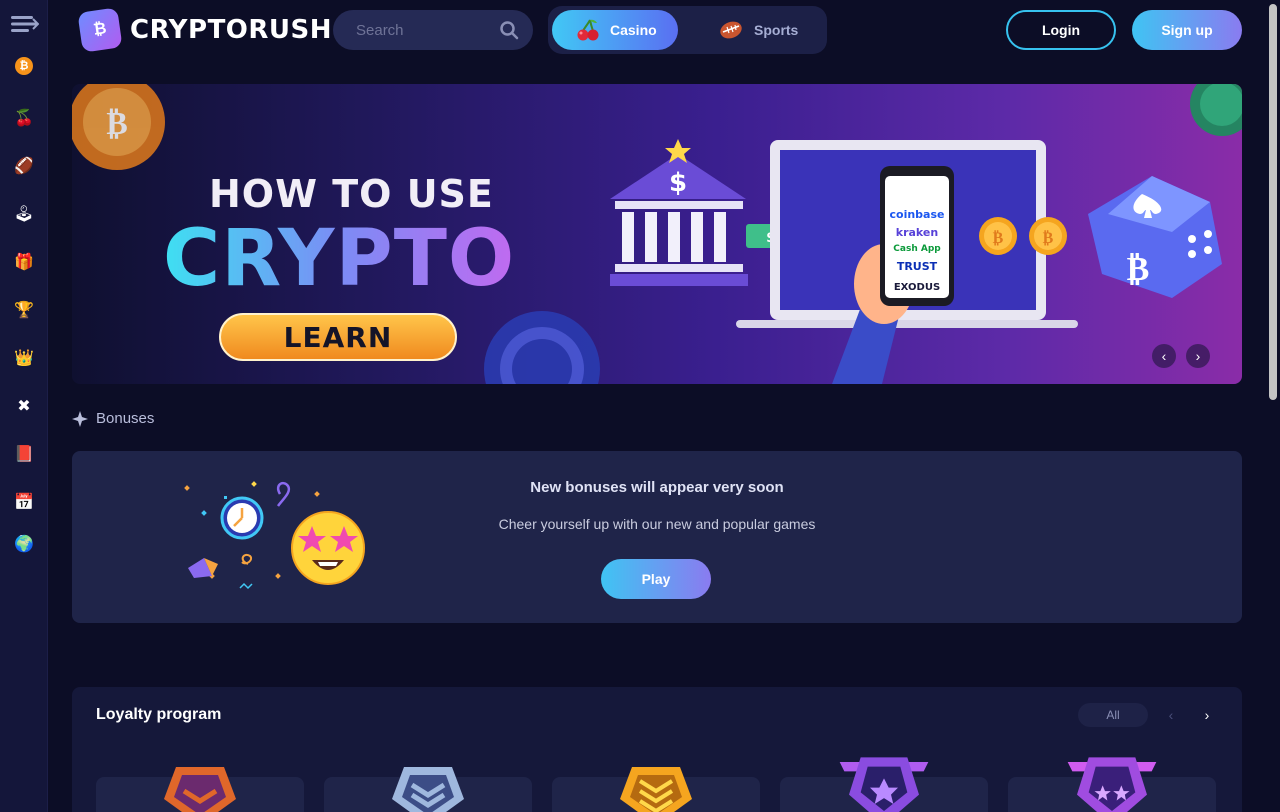  Describe the element at coordinates (588, 30) in the screenshot. I see `cherry-icon` at that location.